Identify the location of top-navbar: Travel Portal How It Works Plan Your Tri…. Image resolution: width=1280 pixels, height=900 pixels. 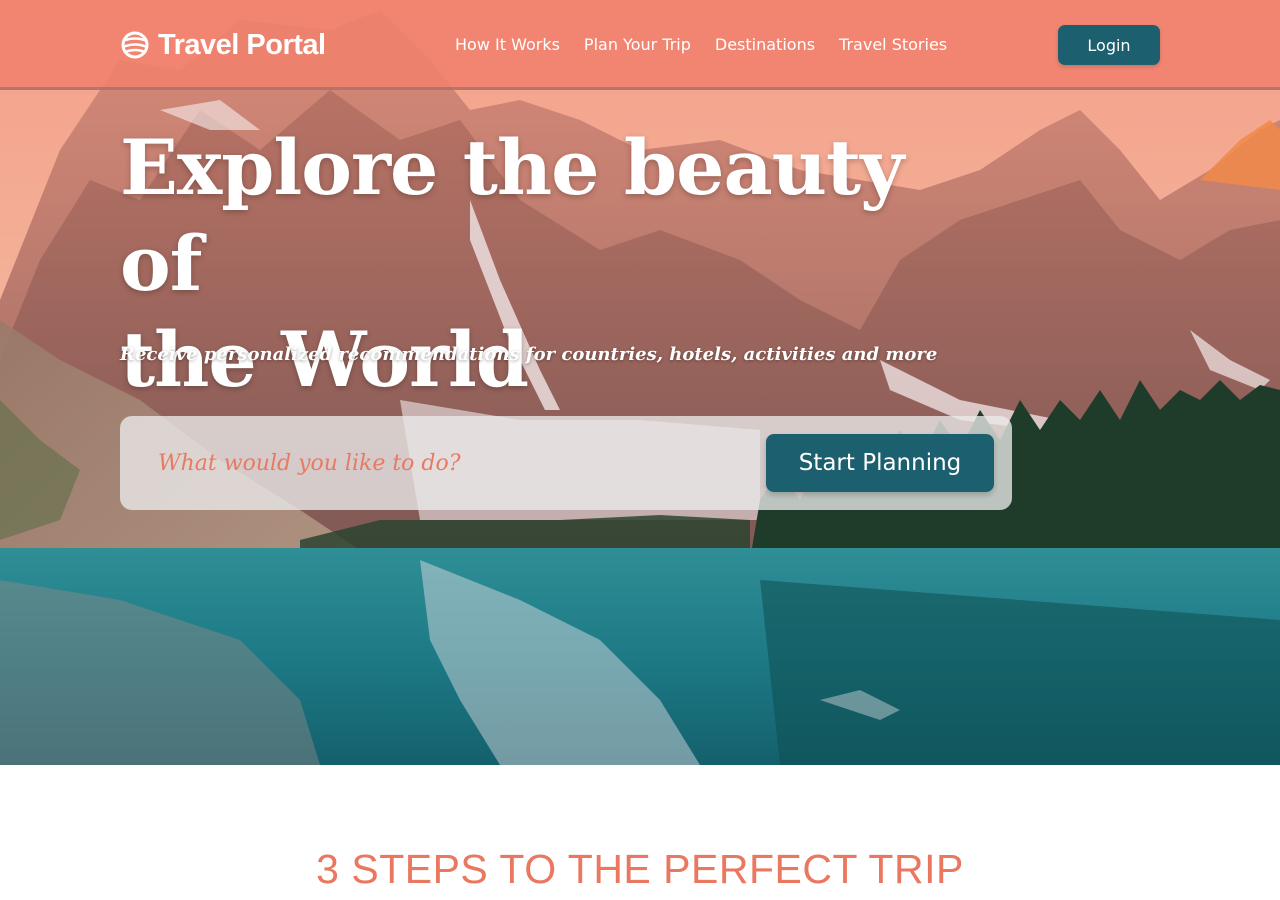
(640, 45).